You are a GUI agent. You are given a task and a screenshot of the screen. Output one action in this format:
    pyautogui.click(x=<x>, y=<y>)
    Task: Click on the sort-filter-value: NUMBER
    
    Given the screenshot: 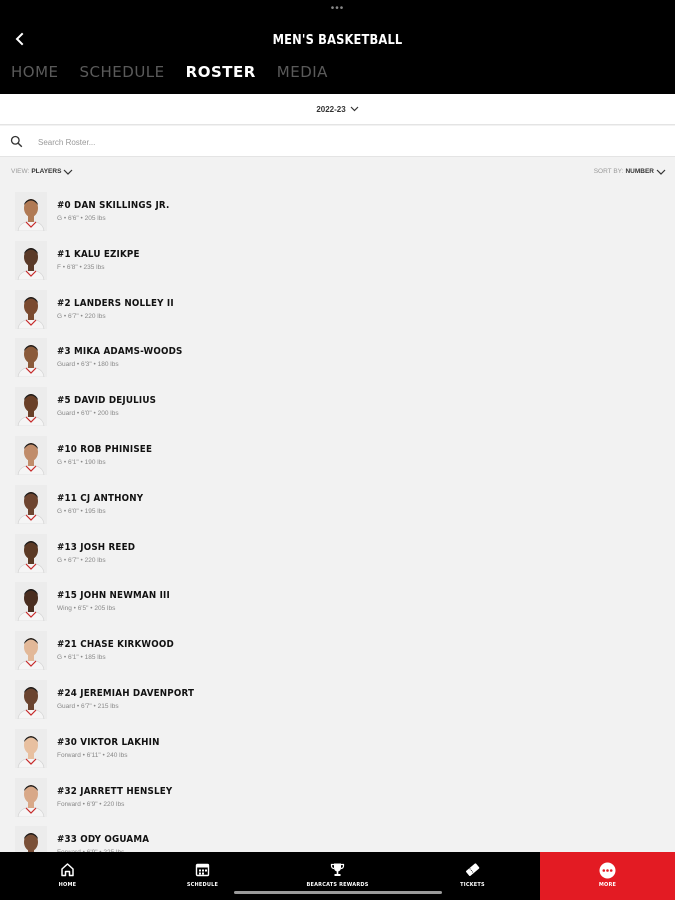 What is the action you would take?
    pyautogui.click(x=639, y=171)
    